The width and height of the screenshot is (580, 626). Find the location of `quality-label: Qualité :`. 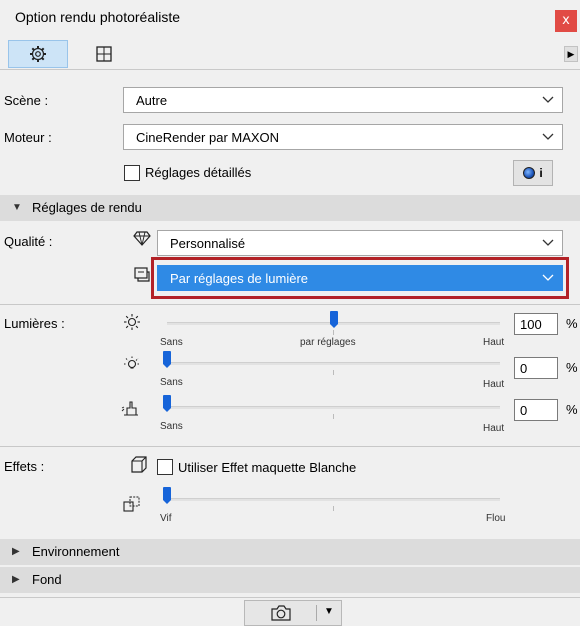

quality-label: Qualité : is located at coordinates (28, 241).